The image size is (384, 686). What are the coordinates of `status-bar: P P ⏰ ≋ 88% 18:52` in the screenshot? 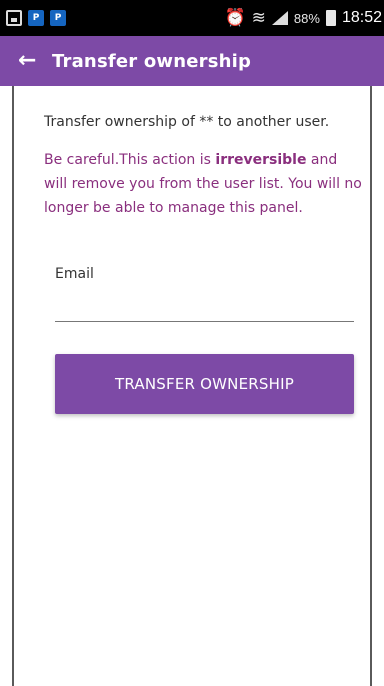 It's located at (192, 18).